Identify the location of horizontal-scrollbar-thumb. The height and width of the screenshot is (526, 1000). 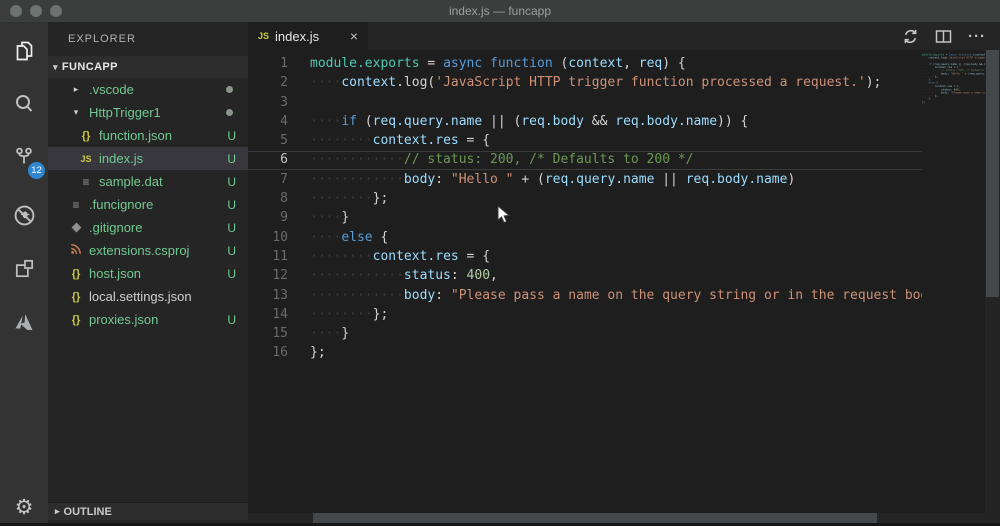
(595, 518).